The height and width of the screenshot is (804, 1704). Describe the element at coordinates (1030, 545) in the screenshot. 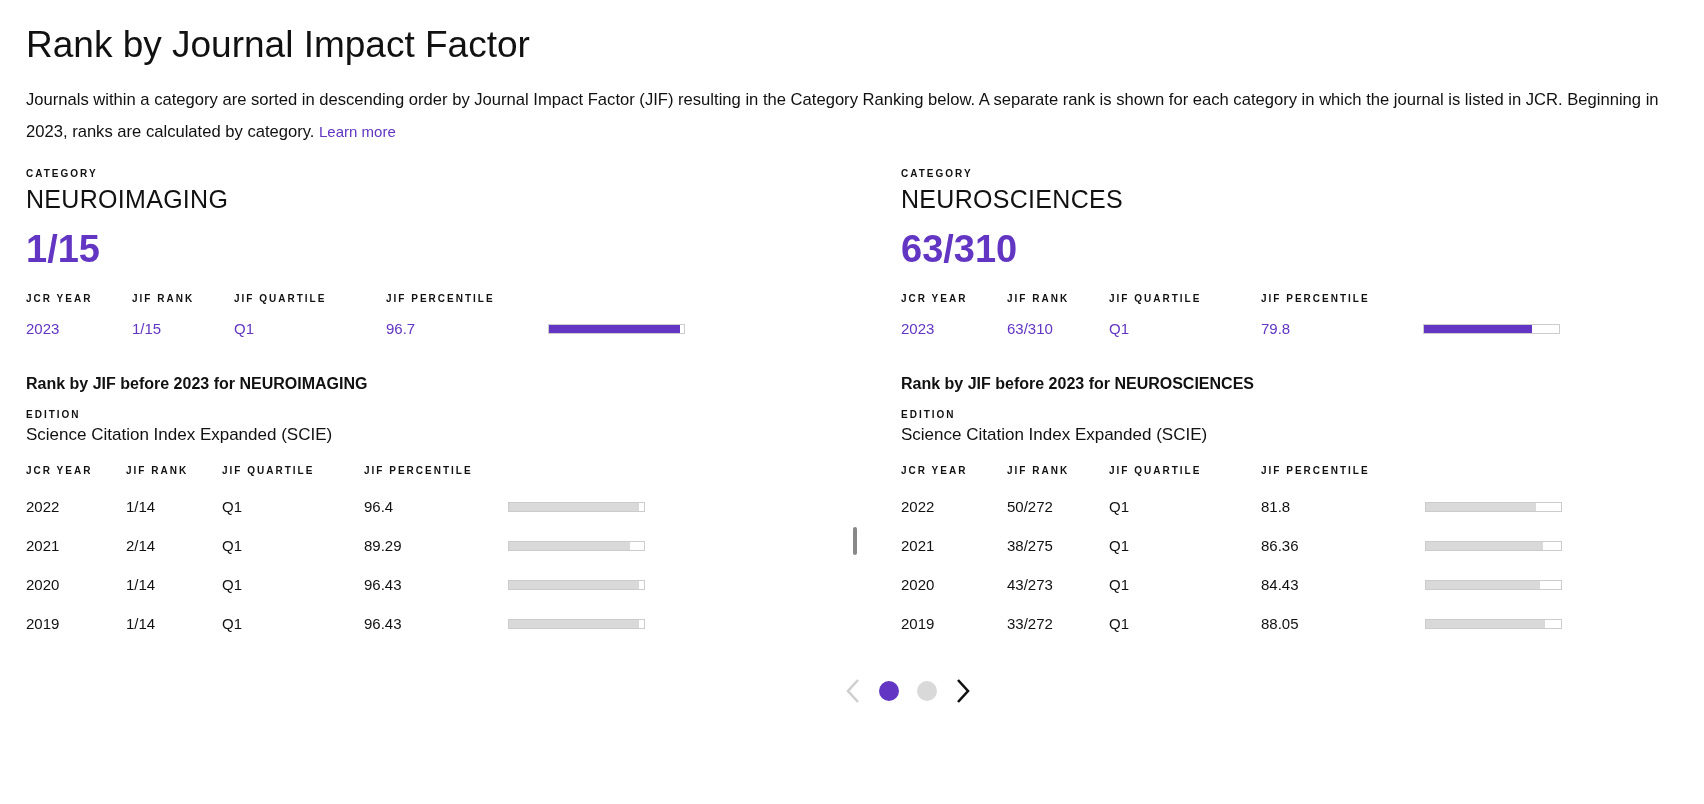

I see `table-cell-text: 38/275` at that location.